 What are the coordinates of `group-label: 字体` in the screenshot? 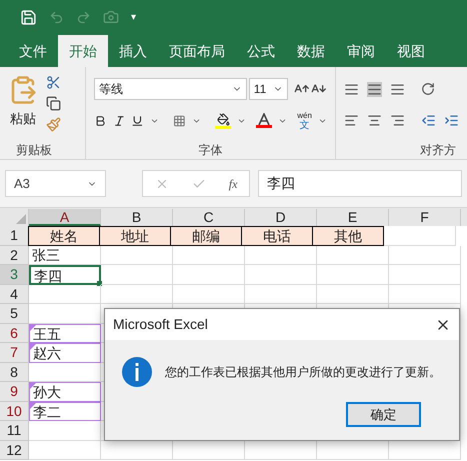 It's located at (210, 150).